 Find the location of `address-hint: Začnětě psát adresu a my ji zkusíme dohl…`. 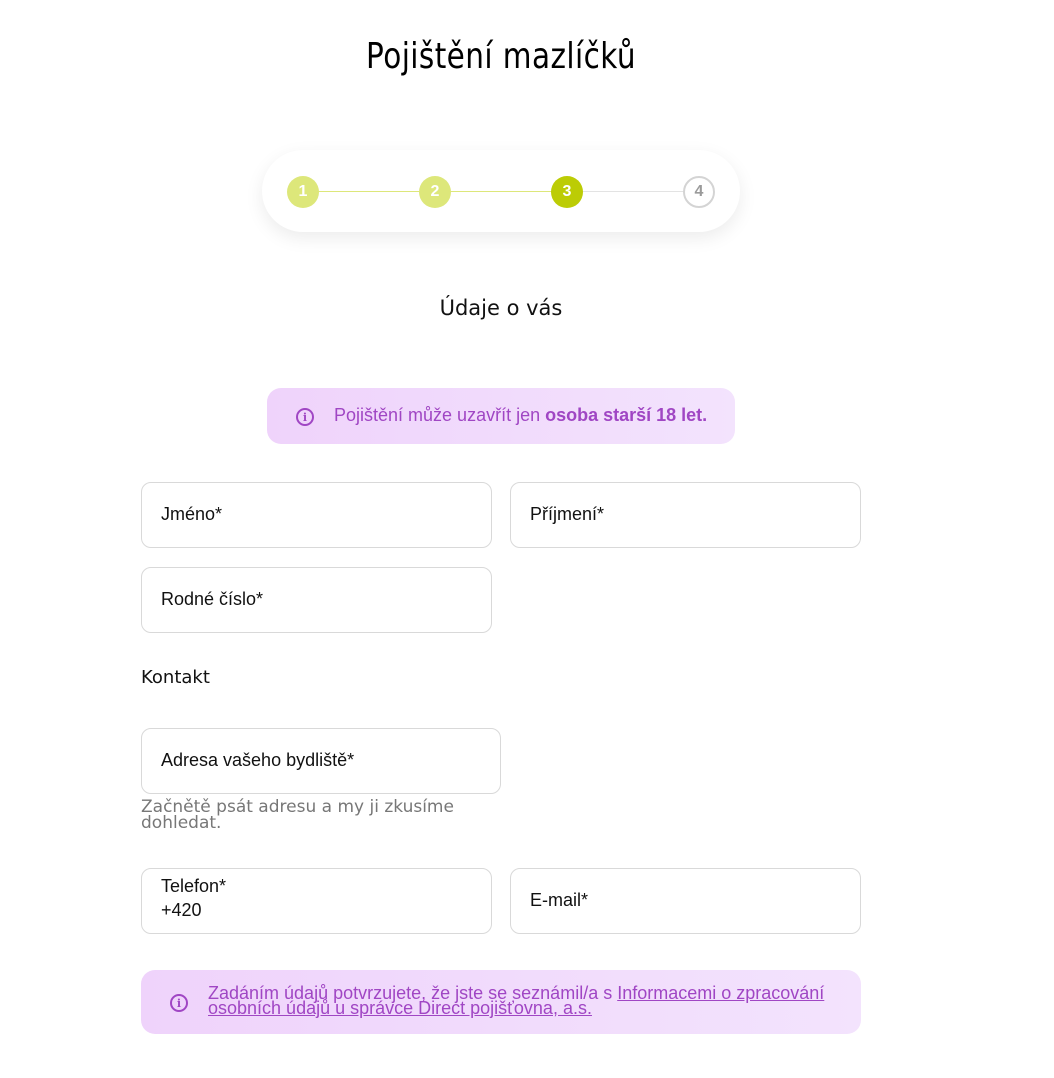

address-hint: Začnětě psát adresu a my ji zkusíme dohl… is located at coordinates (297, 815).